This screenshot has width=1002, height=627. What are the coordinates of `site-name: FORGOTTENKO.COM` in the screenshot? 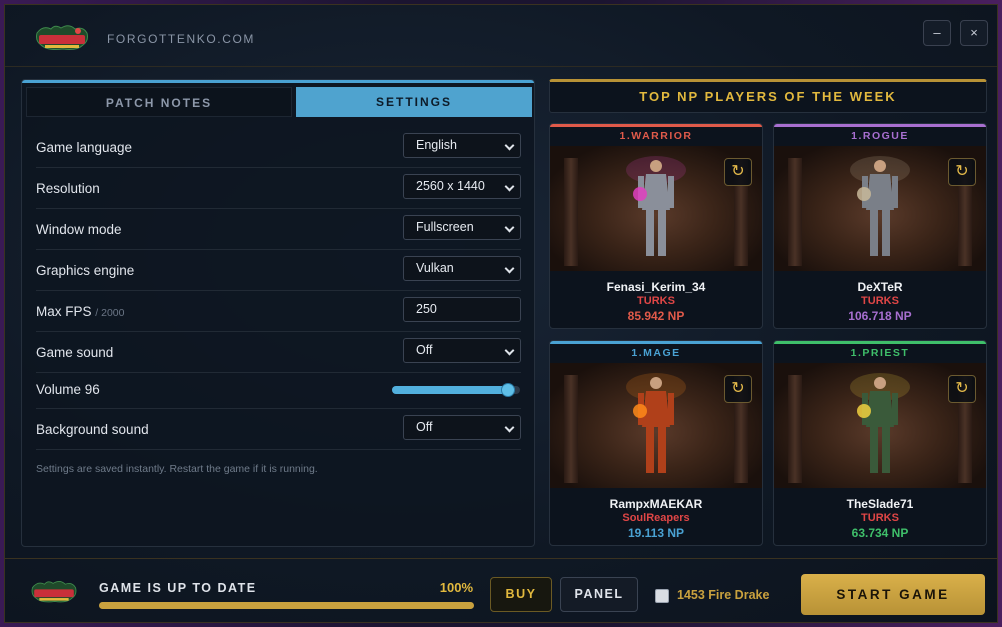 It's located at (181, 39).